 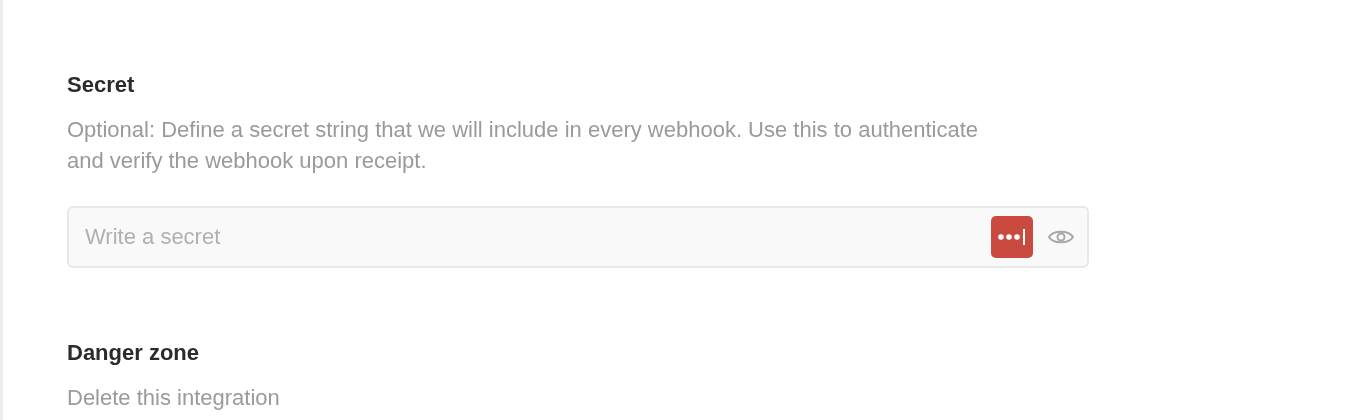 What do you see at coordinates (174, 398) in the screenshot?
I see `delete-integration-text: Delete this integration` at bounding box center [174, 398].